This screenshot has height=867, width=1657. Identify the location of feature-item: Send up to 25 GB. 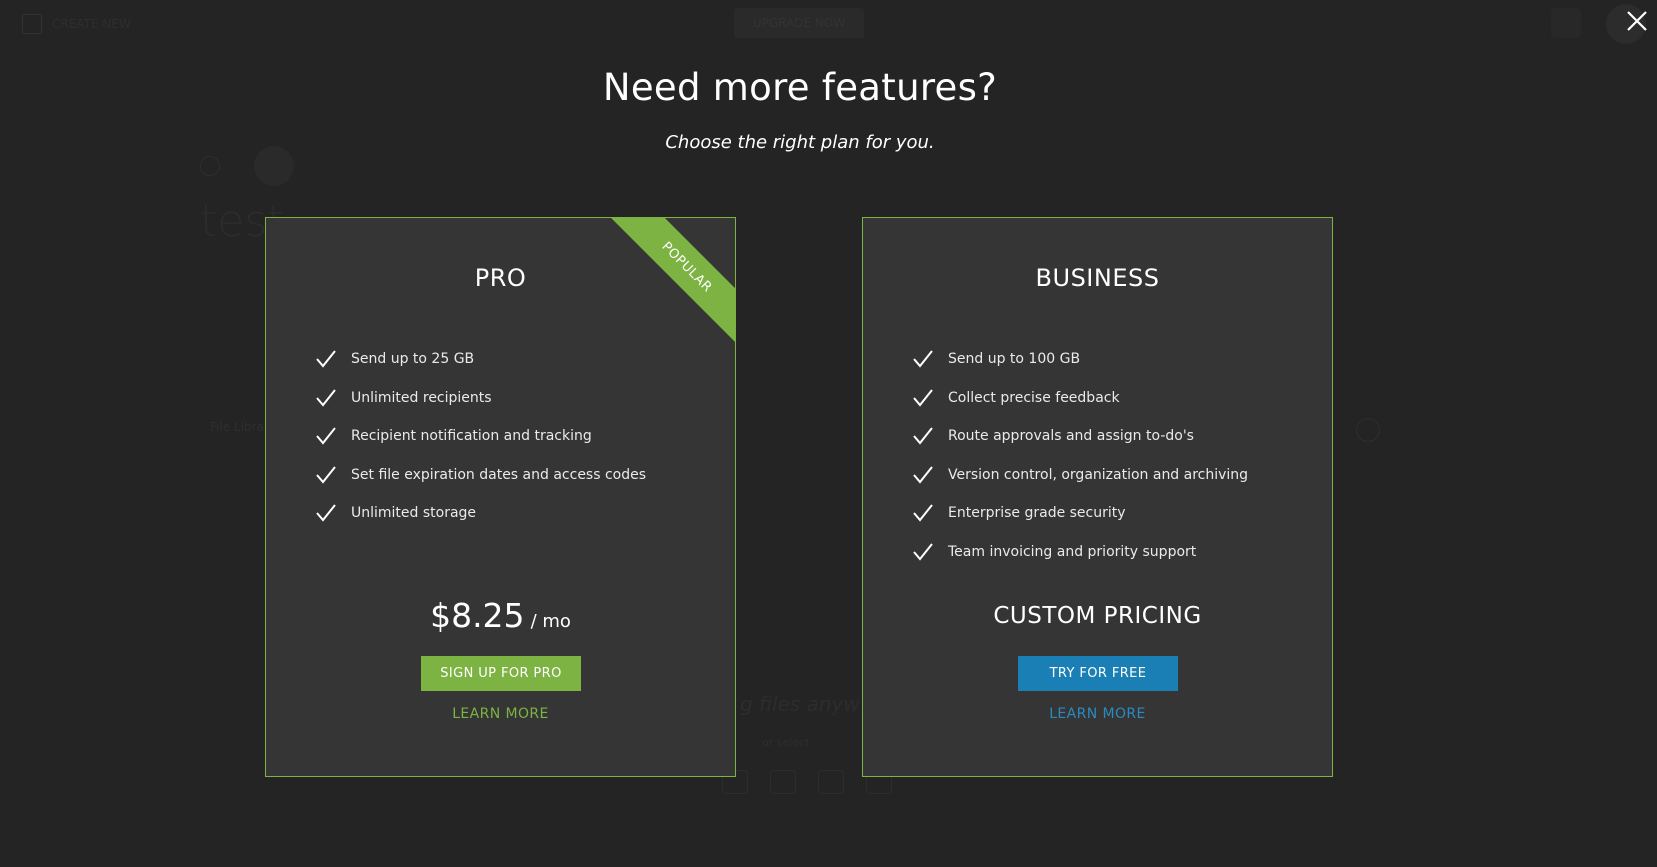
(480, 359).